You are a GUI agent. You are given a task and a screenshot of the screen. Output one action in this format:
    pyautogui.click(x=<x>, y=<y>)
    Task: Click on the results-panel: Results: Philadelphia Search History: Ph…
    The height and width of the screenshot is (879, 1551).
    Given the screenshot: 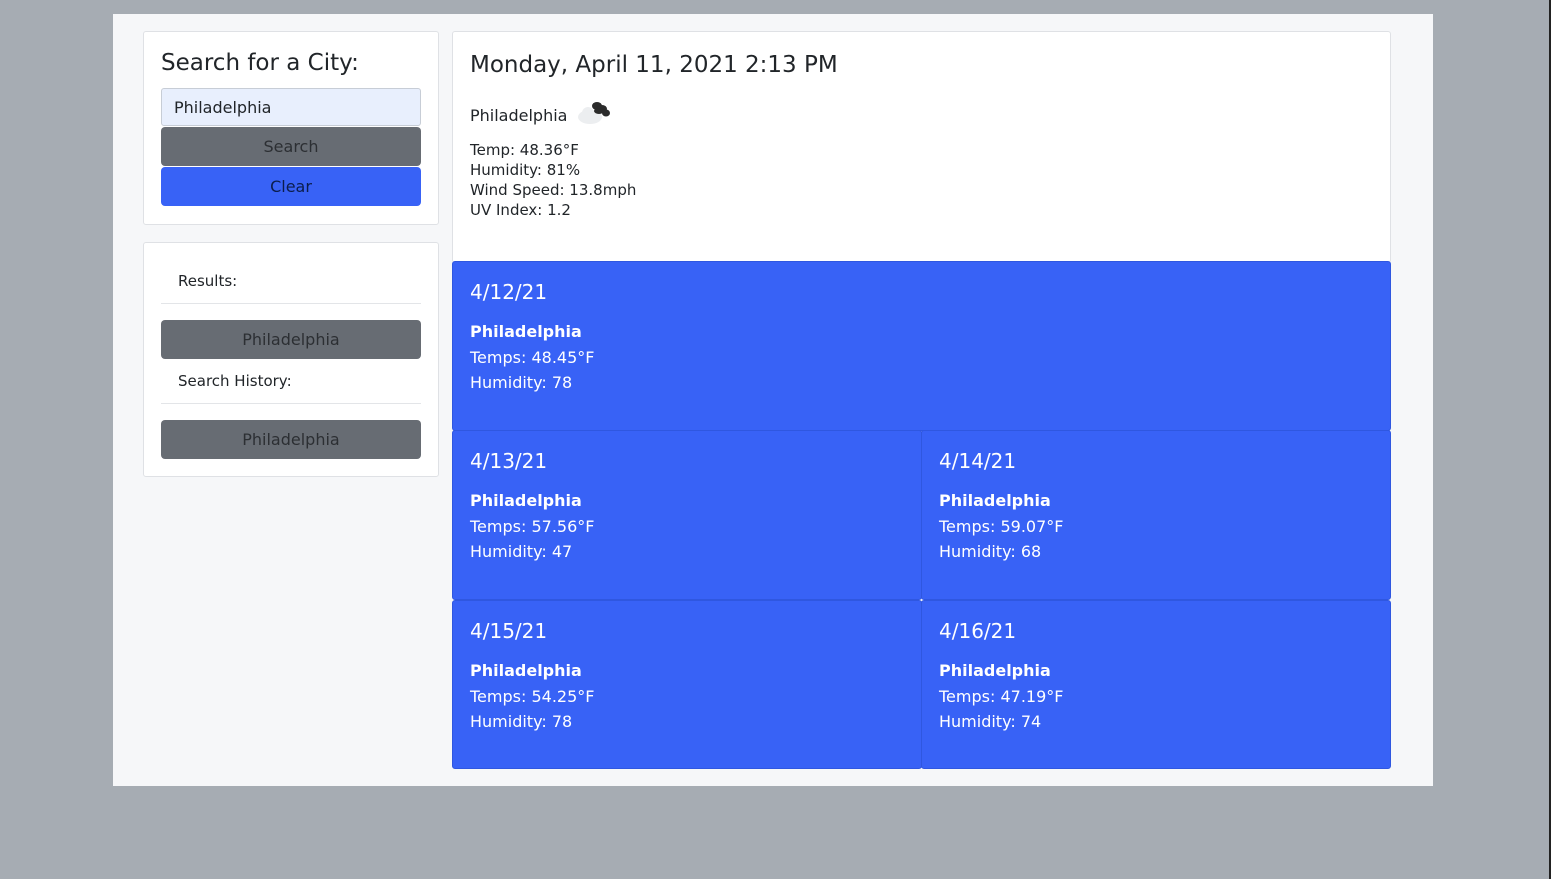 What is the action you would take?
    pyautogui.click(x=291, y=359)
    